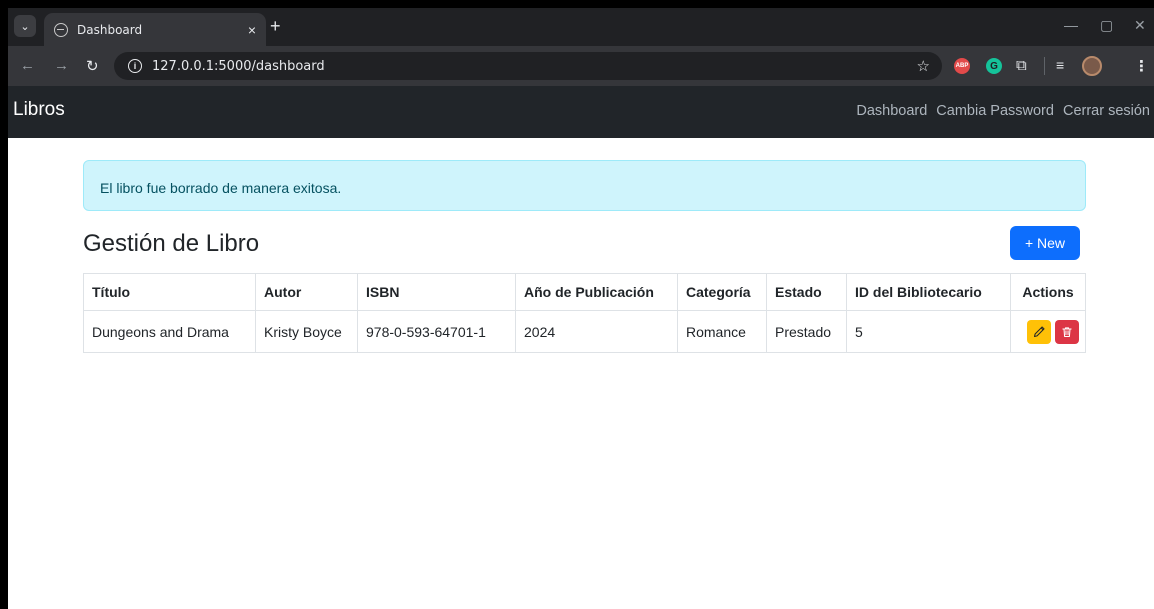 This screenshot has height=609, width=1154. I want to click on trash-icon, so click(1067, 331).